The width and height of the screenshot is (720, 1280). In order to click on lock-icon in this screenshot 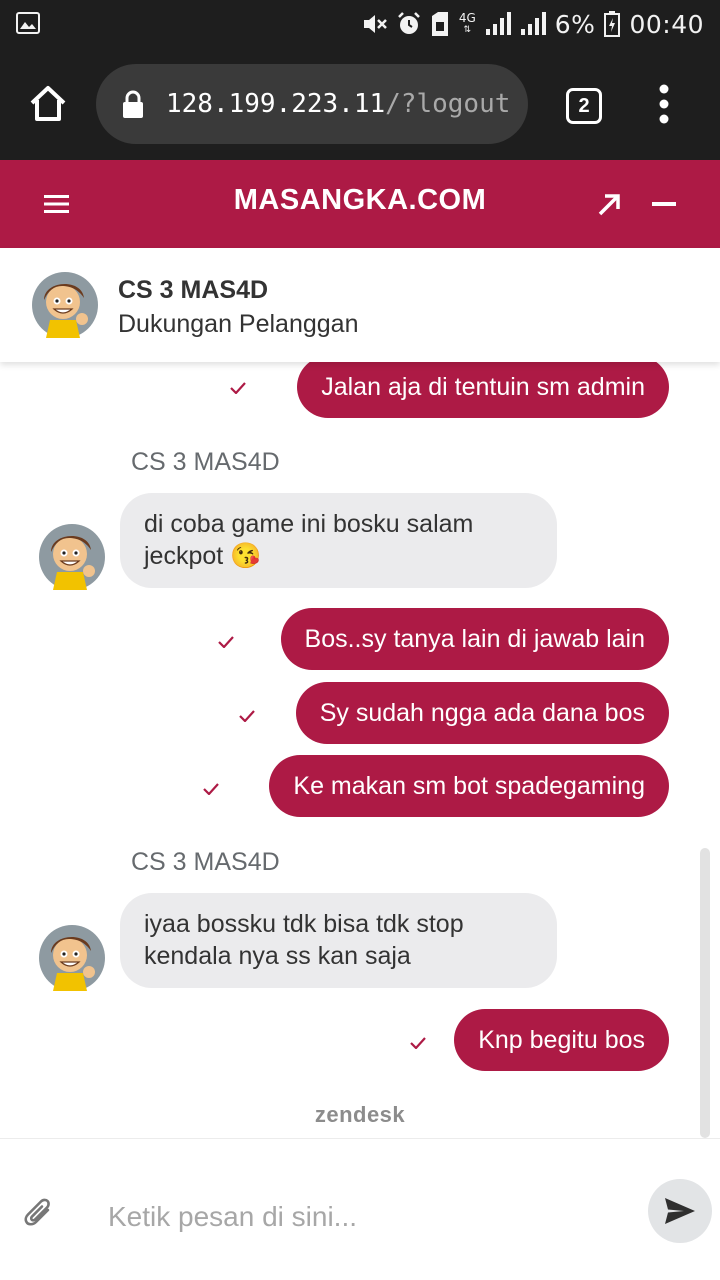, I will do `click(133, 104)`.